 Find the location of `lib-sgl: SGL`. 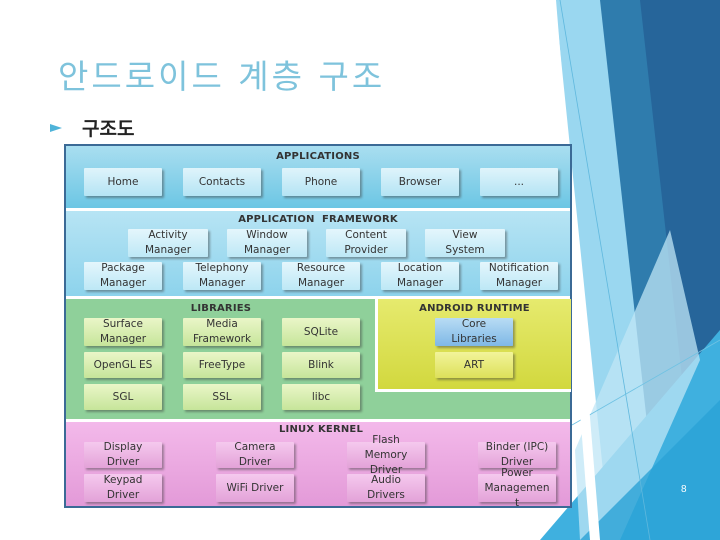

lib-sgl: SGL is located at coordinates (123, 397).